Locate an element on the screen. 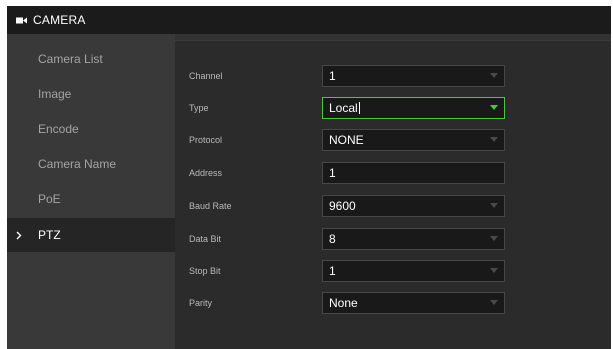 The width and height of the screenshot is (613, 349). panel-top-strip is located at coordinates (393, 37).